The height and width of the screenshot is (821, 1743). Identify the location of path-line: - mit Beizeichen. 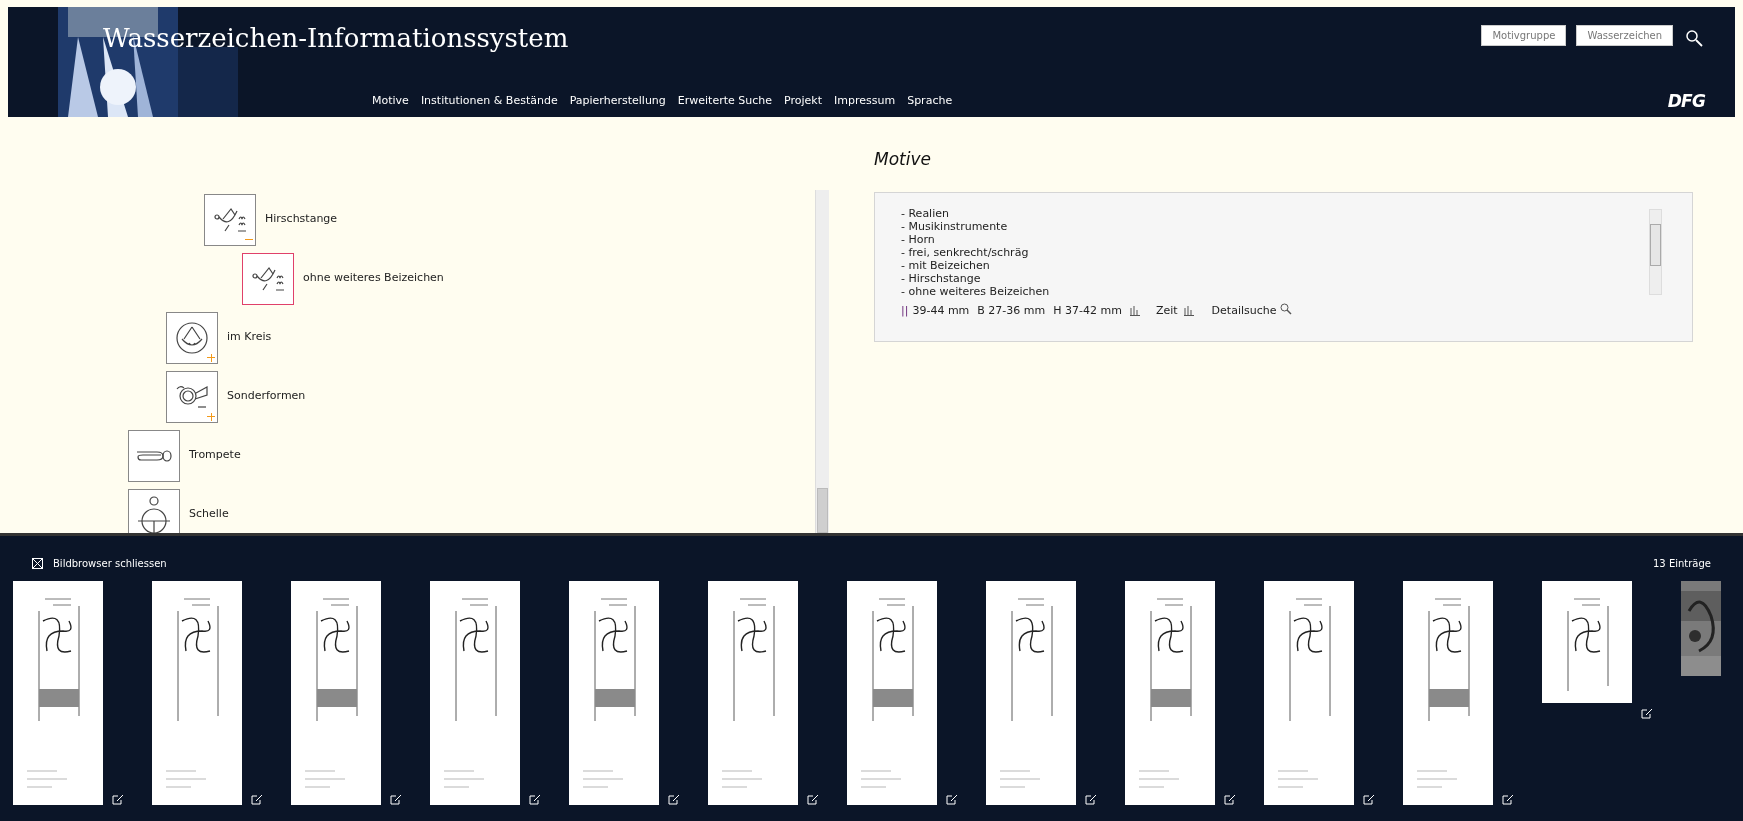
(1283, 265).